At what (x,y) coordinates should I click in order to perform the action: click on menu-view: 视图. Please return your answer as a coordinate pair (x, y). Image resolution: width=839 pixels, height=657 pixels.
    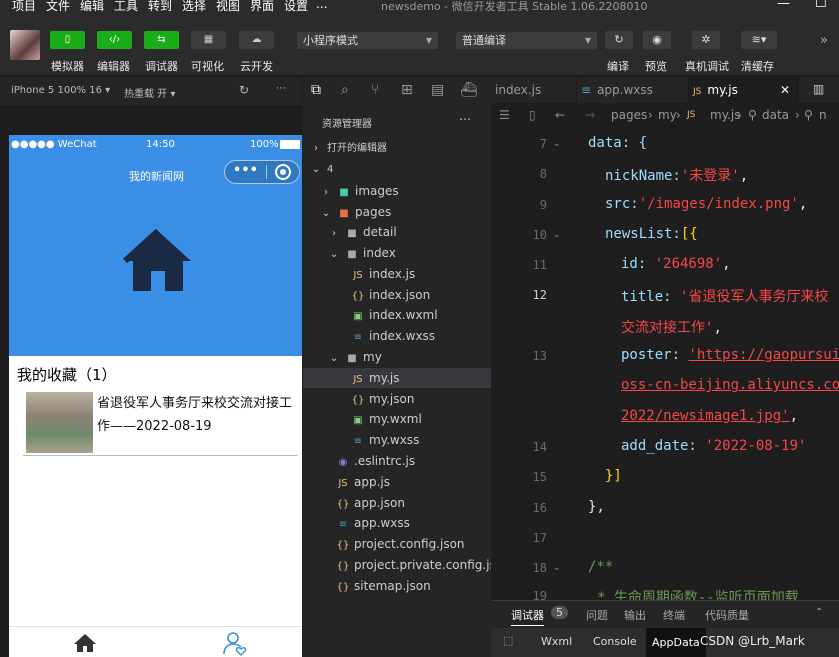
    Looking at the image, I should click on (228, 7).